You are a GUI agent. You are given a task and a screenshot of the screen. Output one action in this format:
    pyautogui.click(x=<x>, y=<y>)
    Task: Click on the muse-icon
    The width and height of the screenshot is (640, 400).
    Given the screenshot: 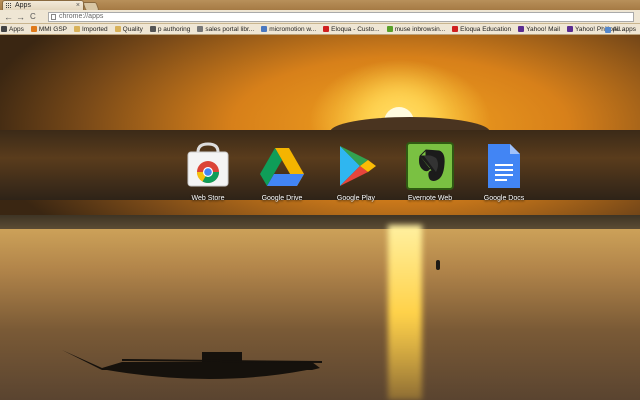 What is the action you would take?
    pyautogui.click(x=389, y=29)
    